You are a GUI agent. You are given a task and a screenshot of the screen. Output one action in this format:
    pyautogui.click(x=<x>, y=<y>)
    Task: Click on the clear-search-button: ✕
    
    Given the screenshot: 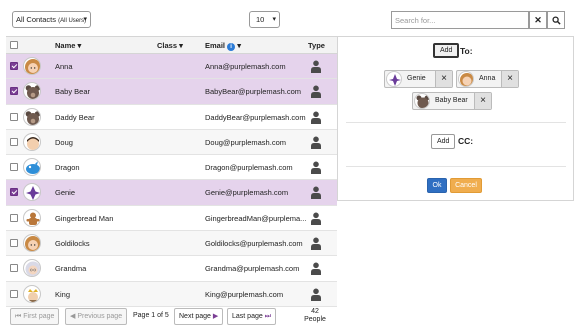 What is the action you would take?
    pyautogui.click(x=538, y=20)
    